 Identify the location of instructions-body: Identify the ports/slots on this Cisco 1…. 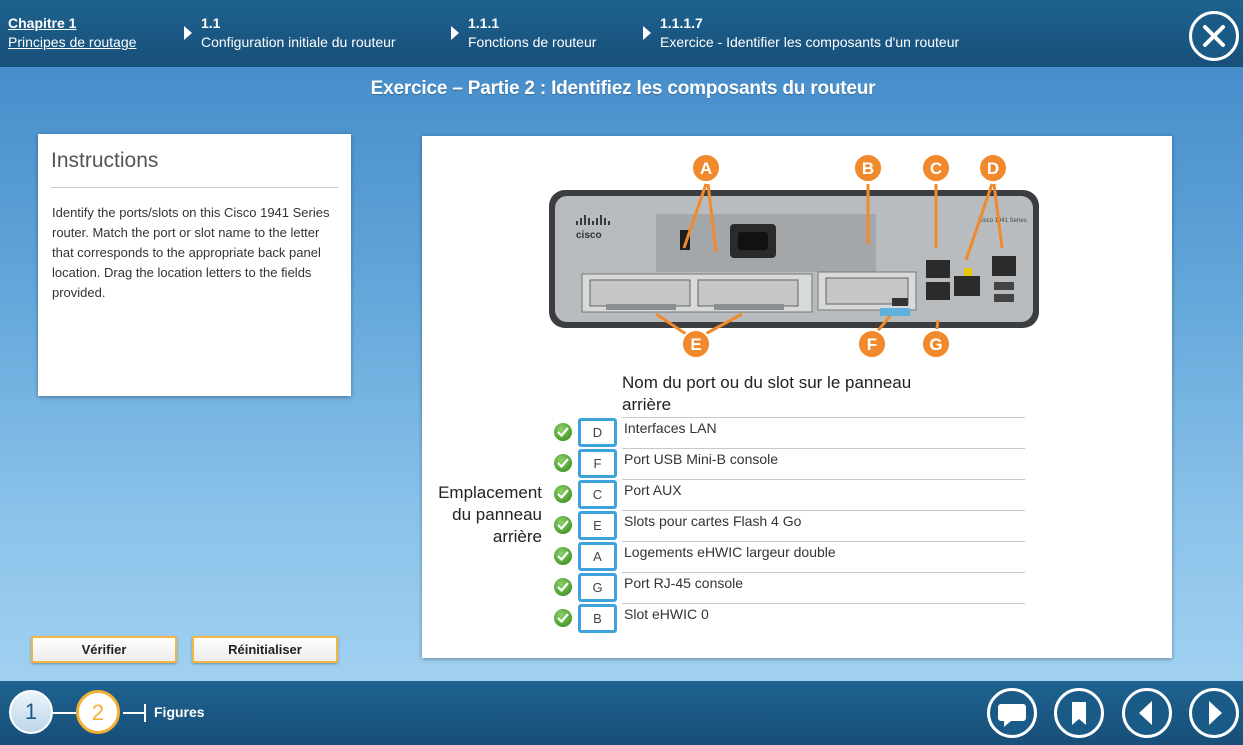
(191, 252).